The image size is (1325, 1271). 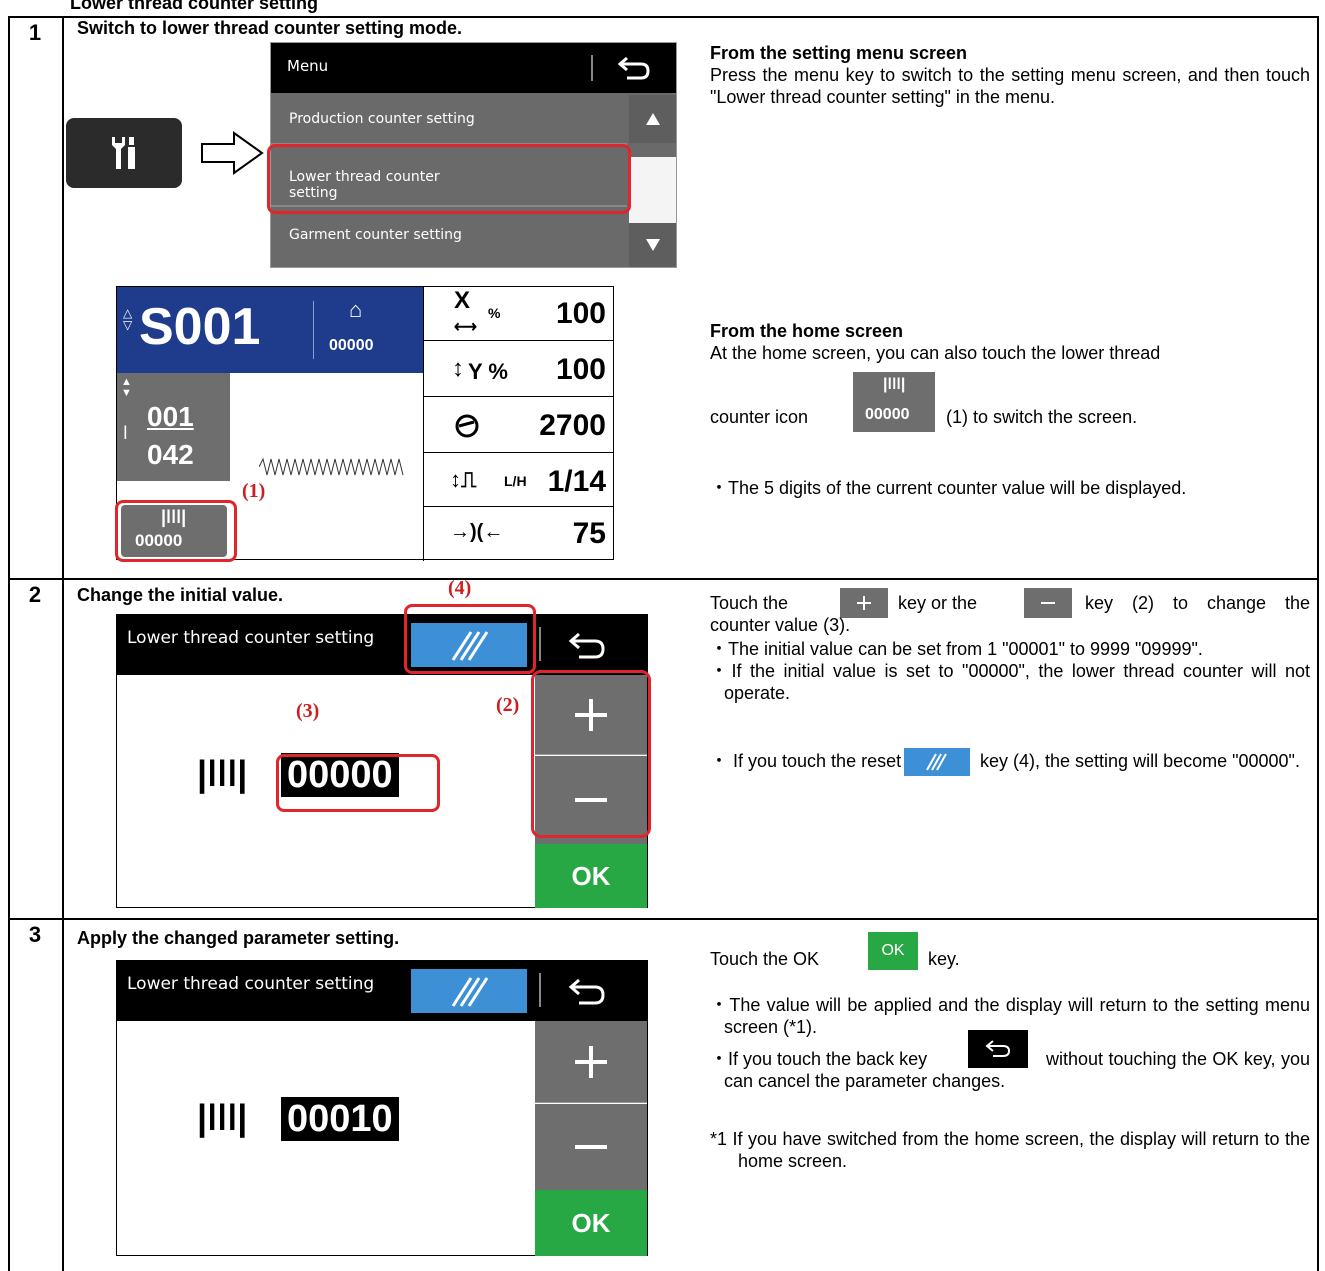 I want to click on reset-icon, so click(x=470, y=992).